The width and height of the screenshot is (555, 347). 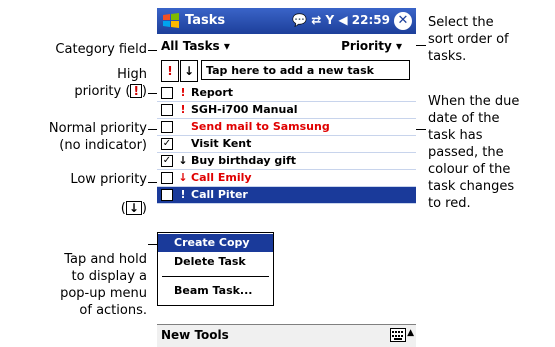 I want to click on status-area: 💬 ⇄ Y ◀ 22:59, so click(x=341, y=20).